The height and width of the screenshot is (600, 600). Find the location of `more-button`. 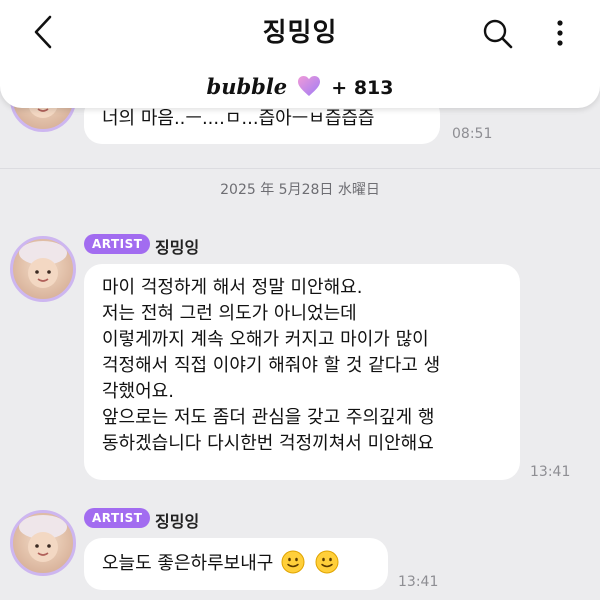

more-button is located at coordinates (560, 34).